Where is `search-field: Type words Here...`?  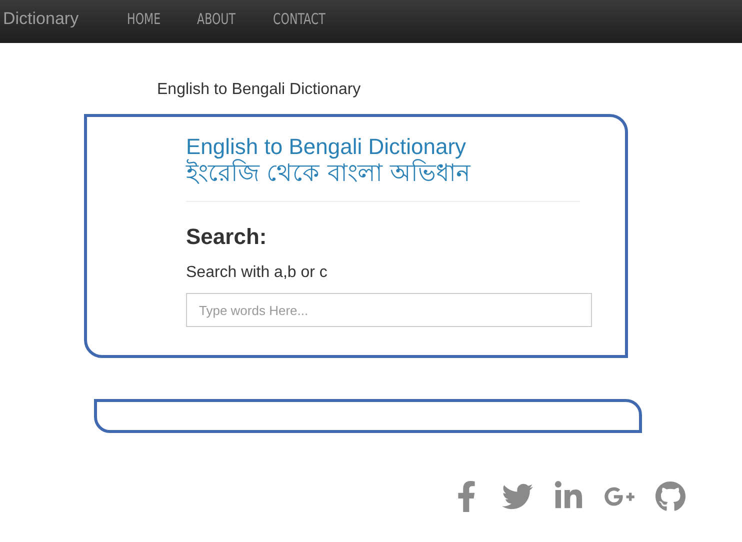
search-field: Type words Here... is located at coordinates (389, 310).